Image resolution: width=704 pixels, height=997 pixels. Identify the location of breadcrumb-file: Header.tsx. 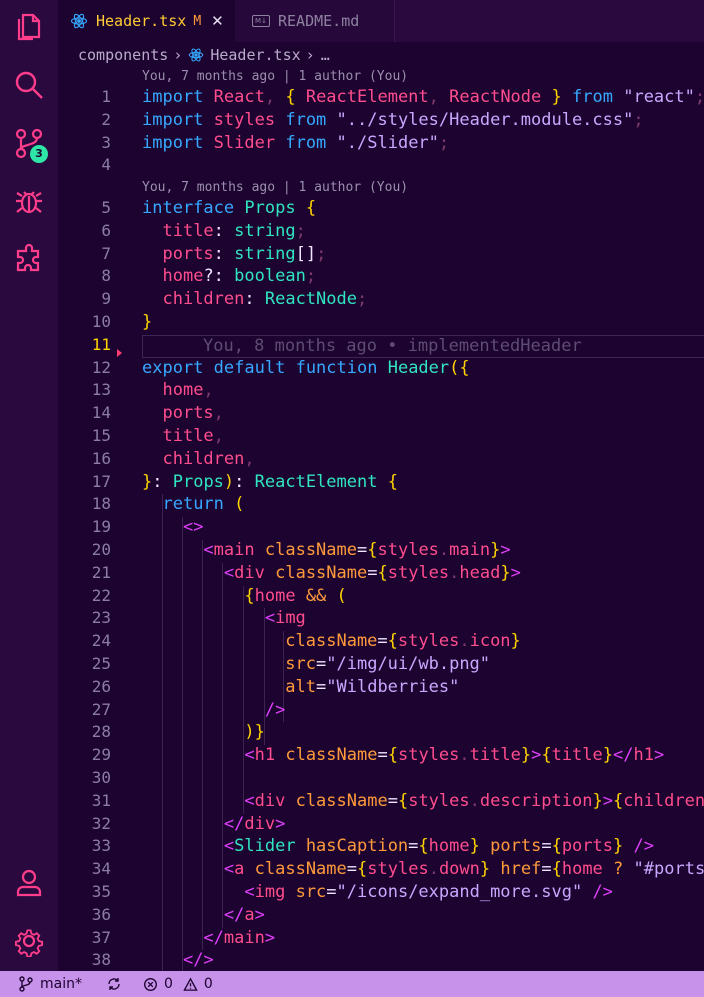
(255, 55).